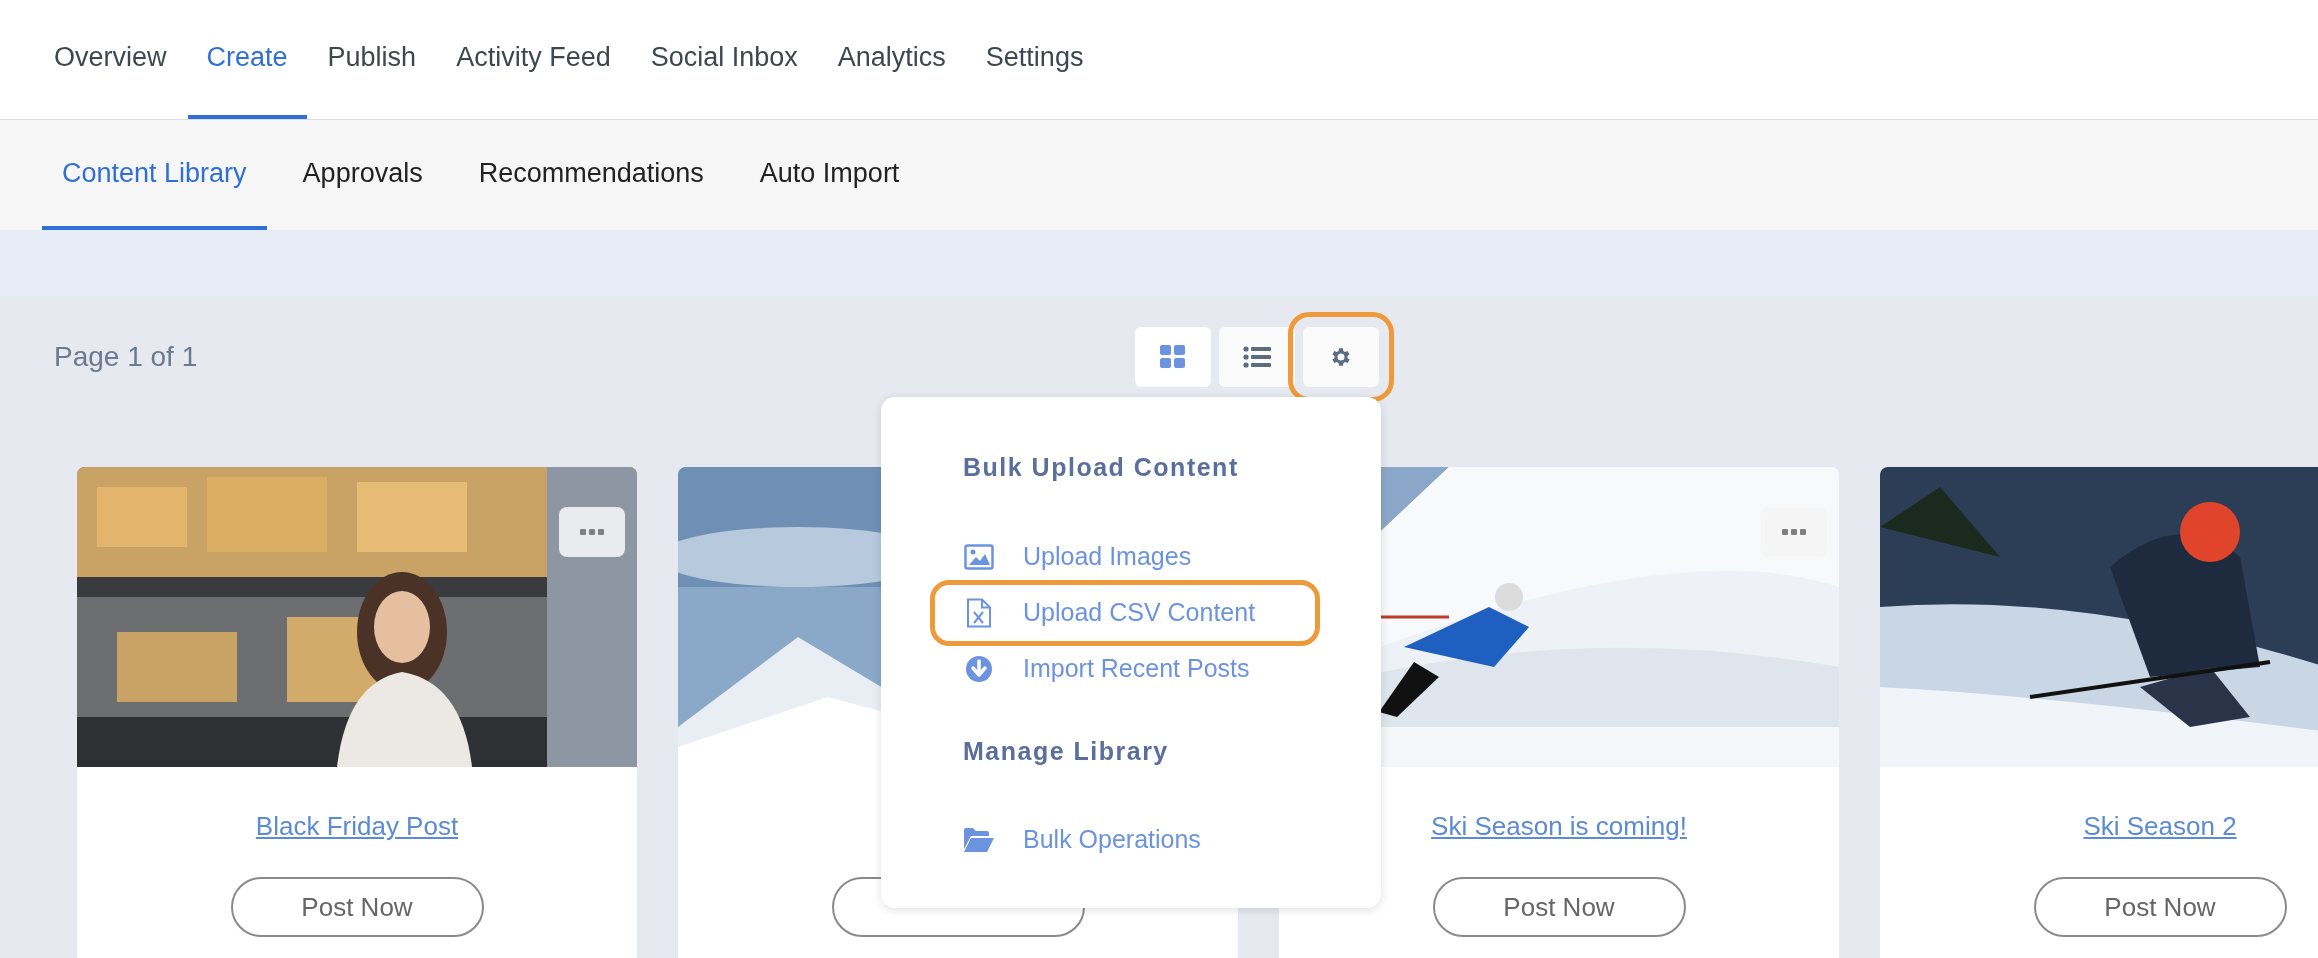 The image size is (2318, 958). Describe the element at coordinates (1101, 467) in the screenshot. I see `menu-heading: Bulk Upload Content` at that location.